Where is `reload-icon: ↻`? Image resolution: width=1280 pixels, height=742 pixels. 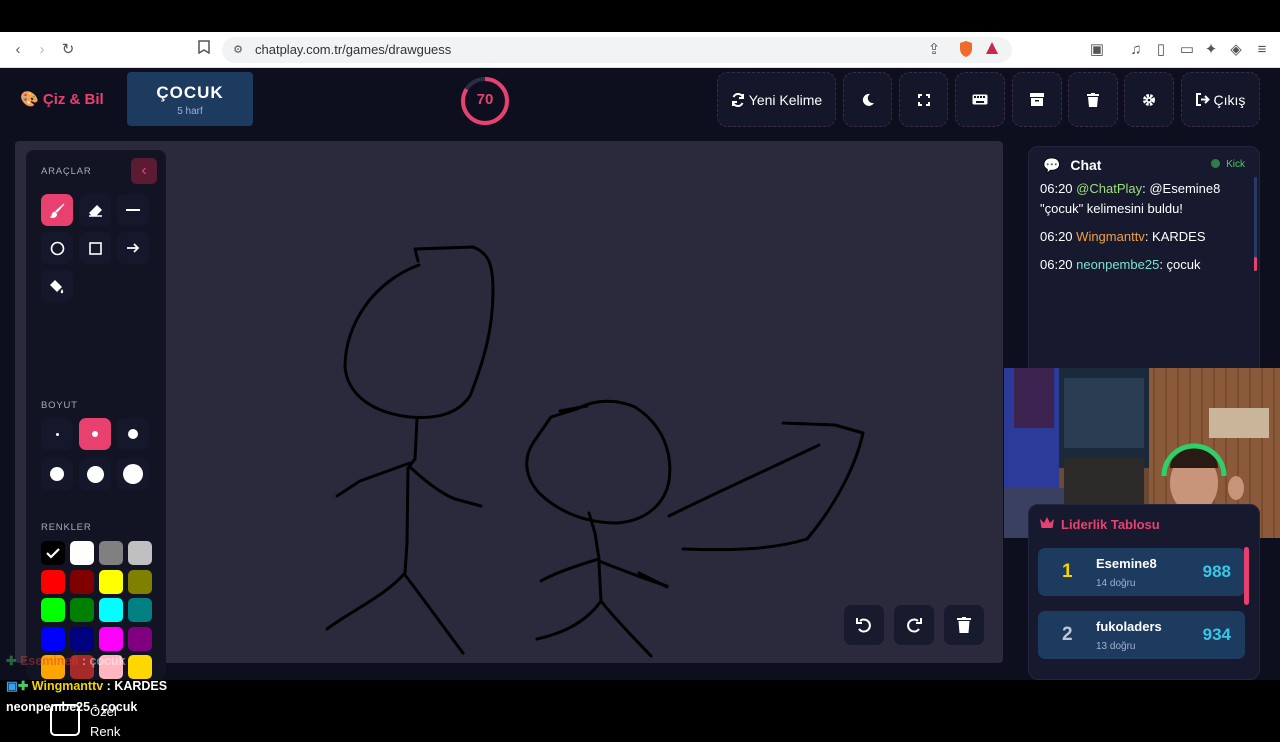
reload-icon: ↻ is located at coordinates (68, 50).